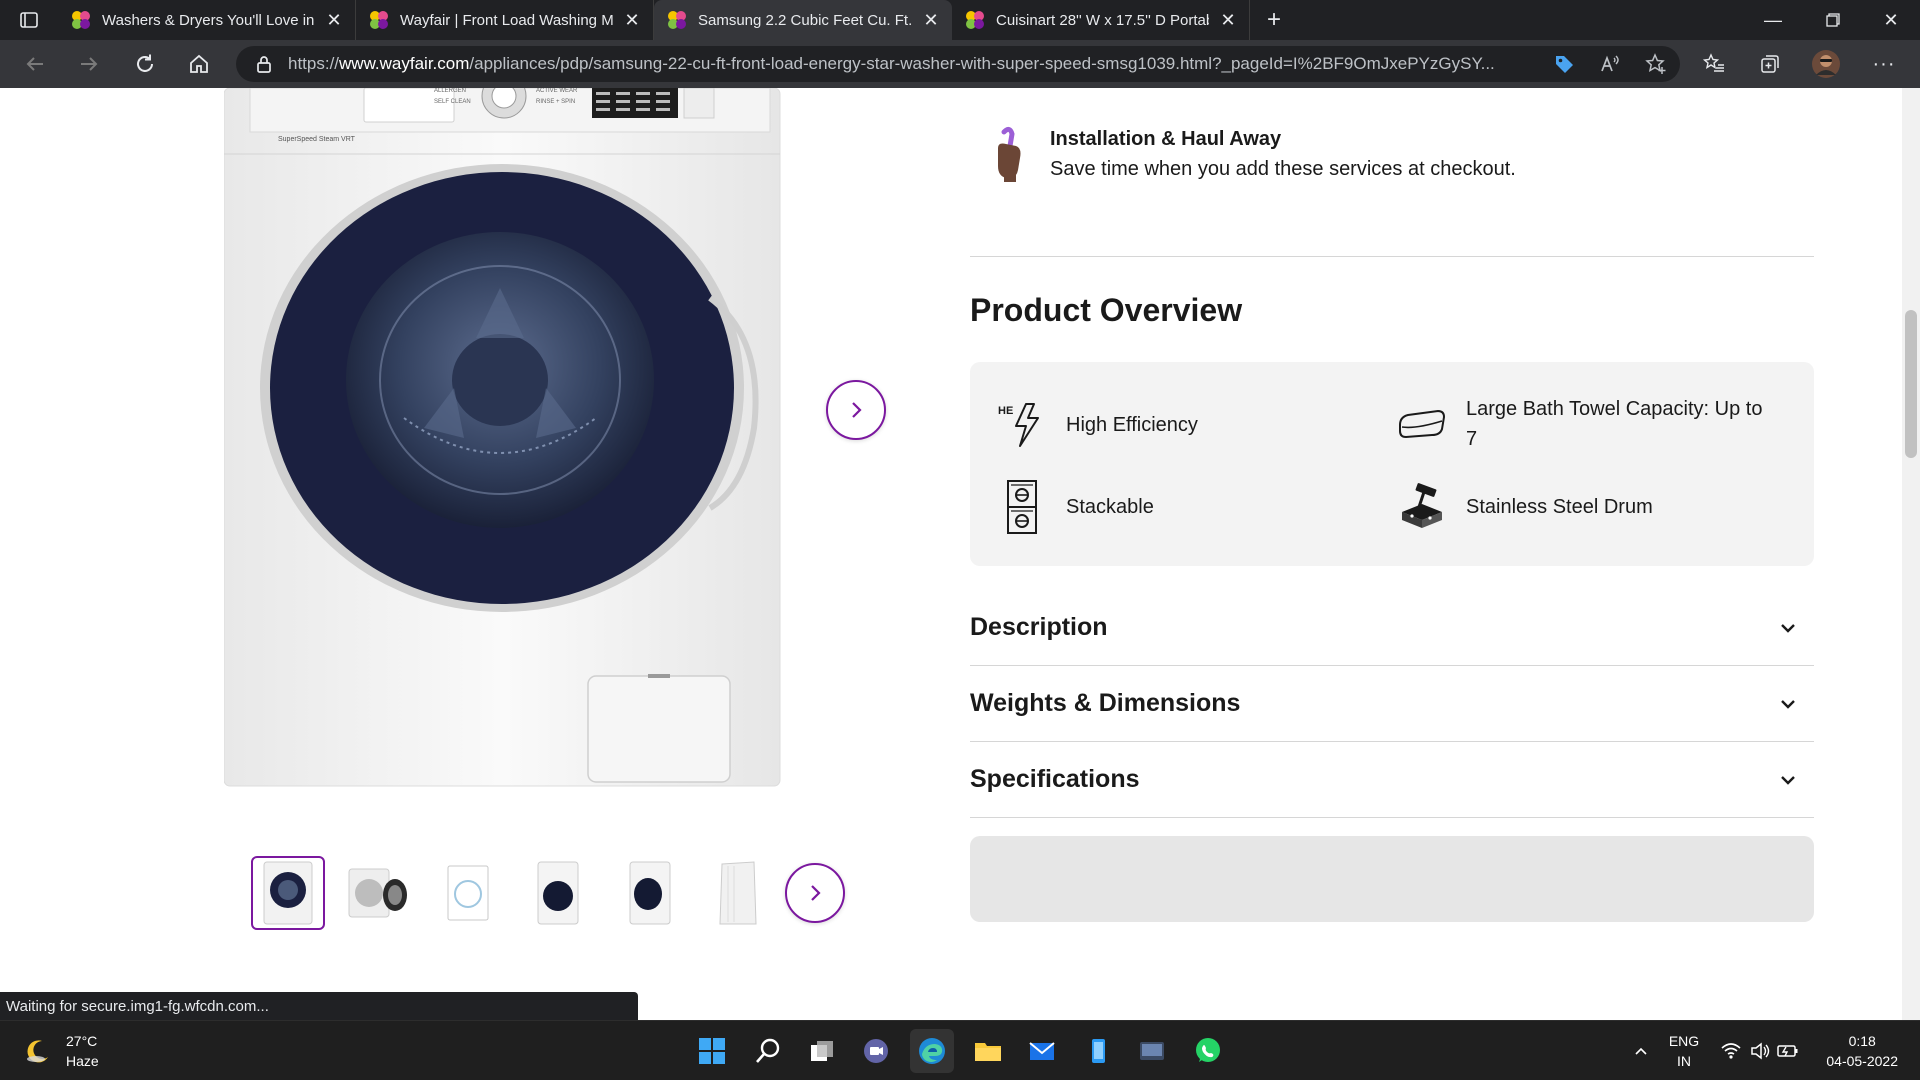 This screenshot has height=1080, width=1920. I want to click on wayfair-favicon-icon, so click(677, 20).